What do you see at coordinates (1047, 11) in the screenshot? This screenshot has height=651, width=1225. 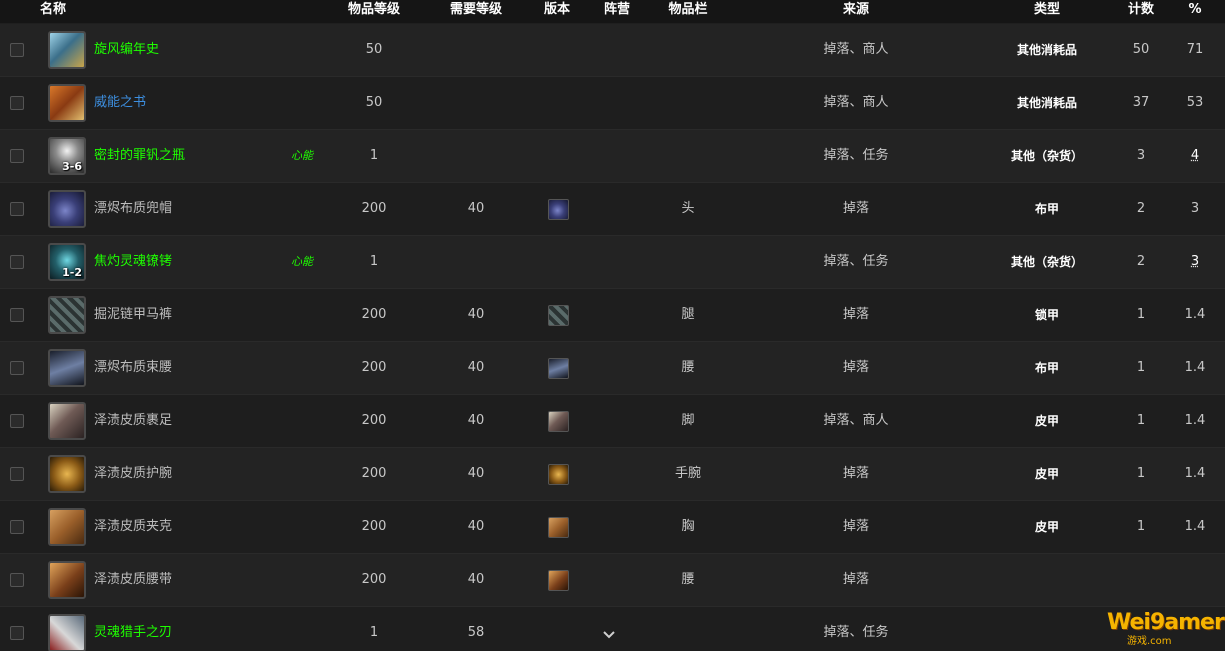 I see `column-header-type: 类型` at bounding box center [1047, 11].